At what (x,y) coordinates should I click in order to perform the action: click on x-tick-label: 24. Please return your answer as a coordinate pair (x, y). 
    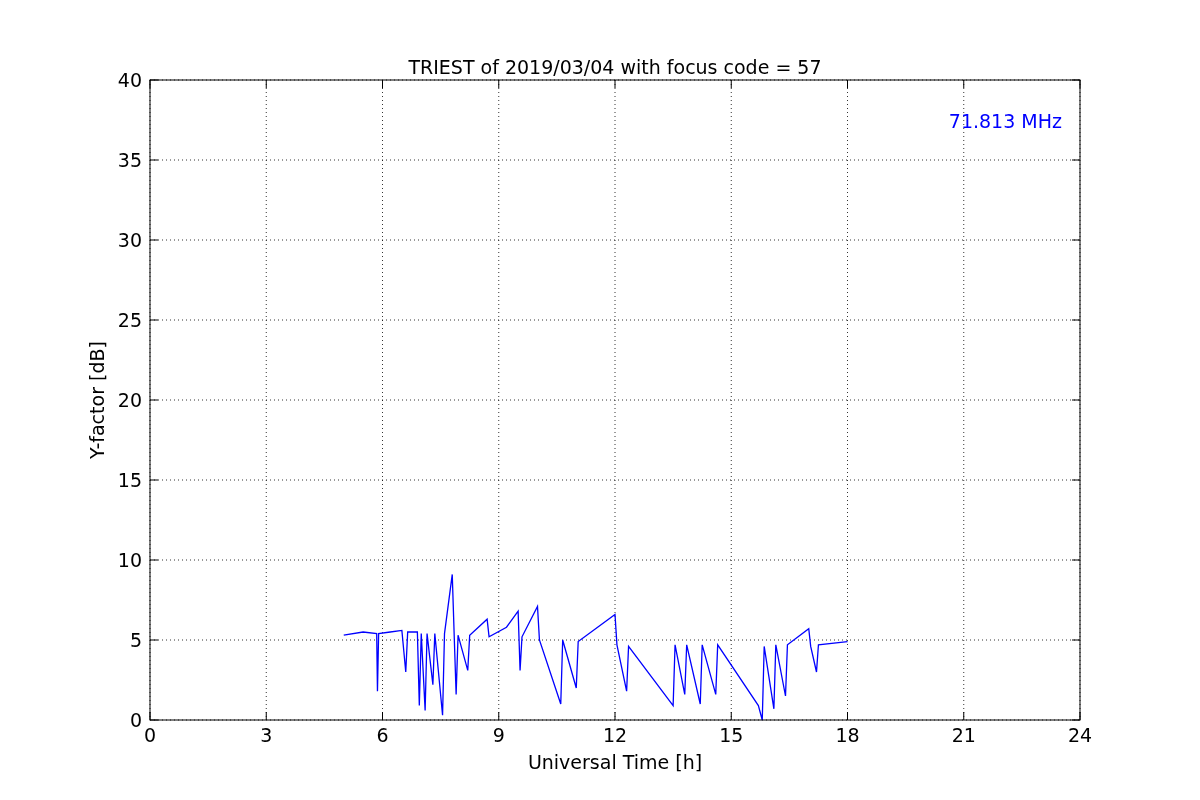
    Looking at the image, I should click on (1080, 735).